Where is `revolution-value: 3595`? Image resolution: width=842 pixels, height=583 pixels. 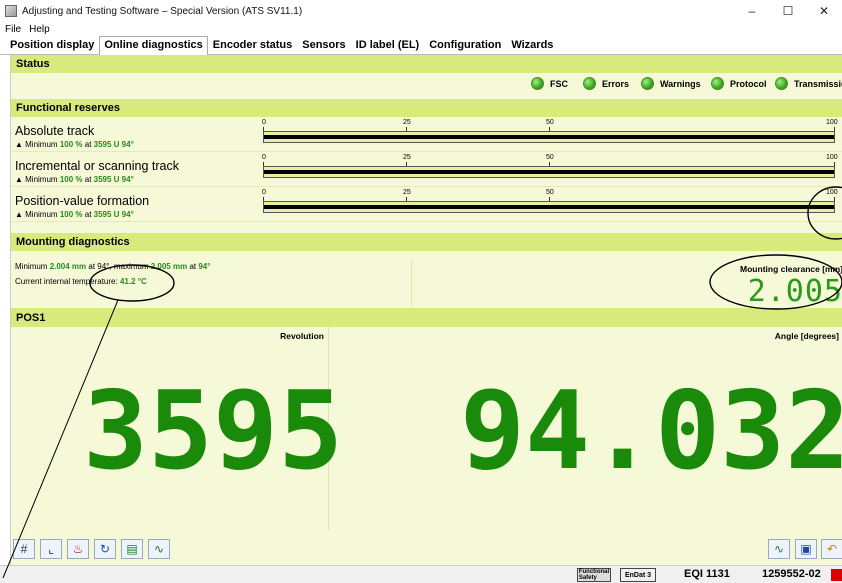
revolution-value: 3595 is located at coordinates (213, 431).